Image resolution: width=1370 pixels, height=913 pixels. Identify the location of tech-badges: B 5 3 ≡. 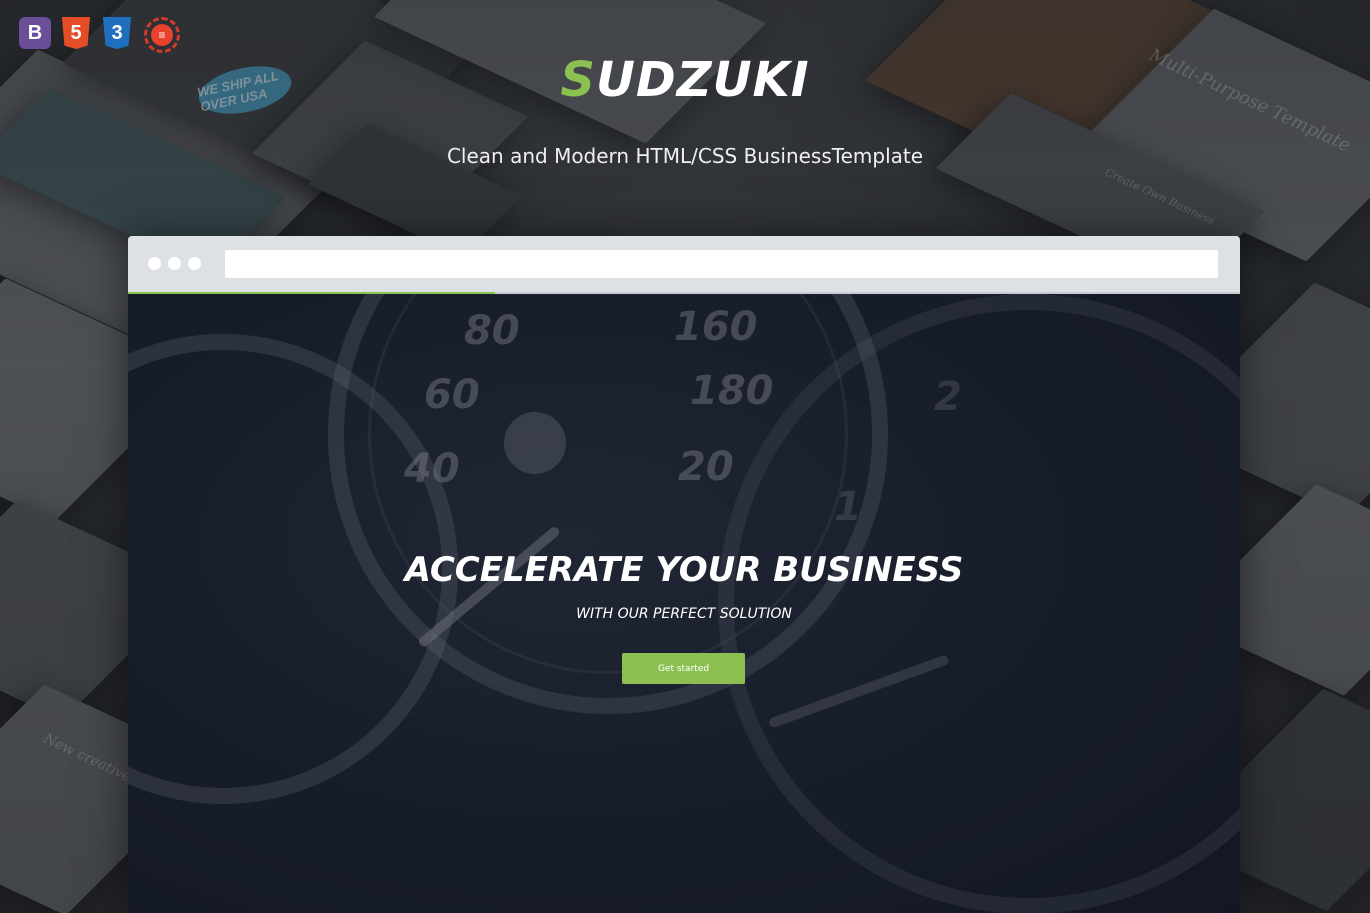
(100, 35).